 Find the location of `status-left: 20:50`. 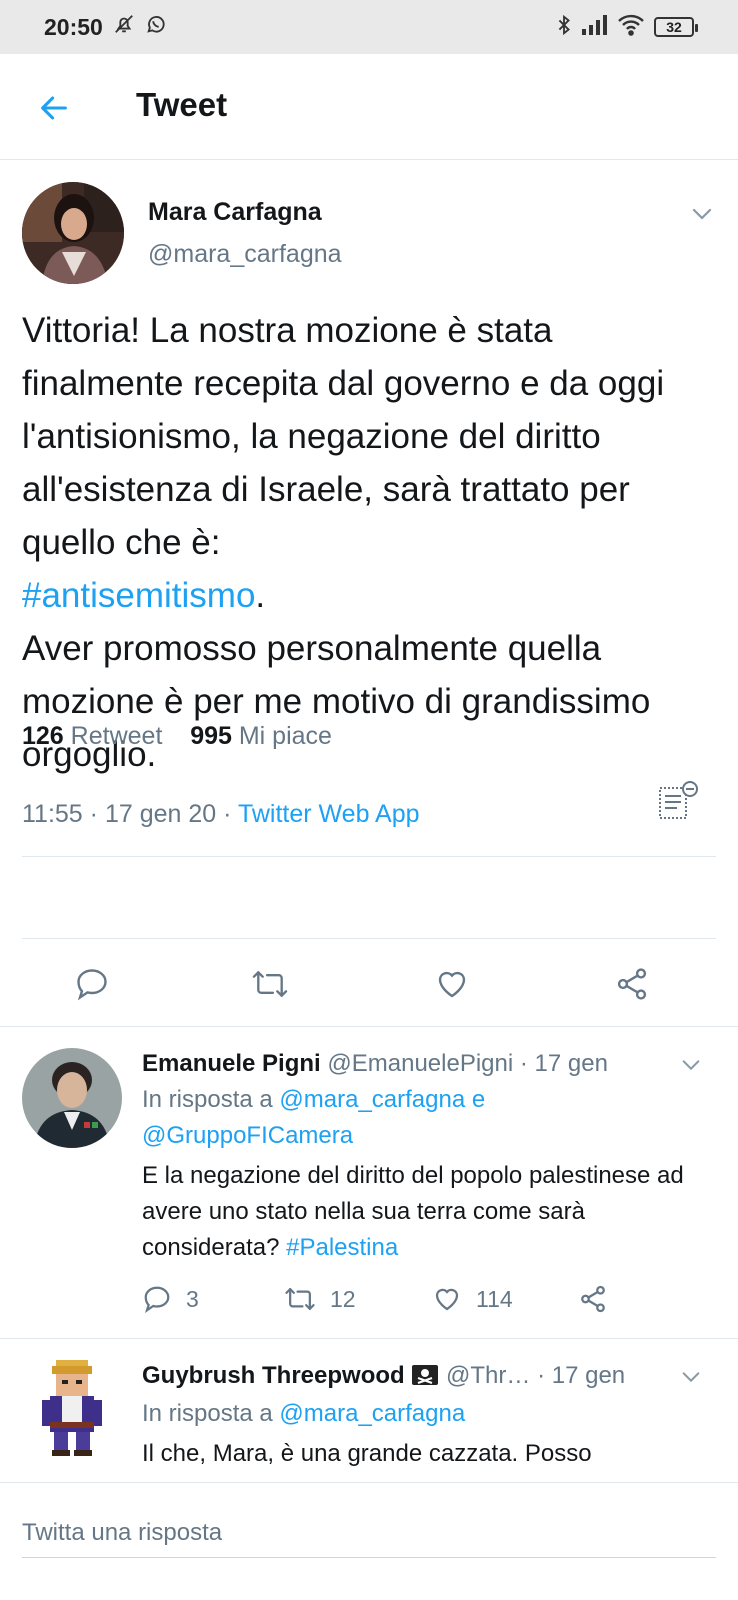

status-left: 20:50 is located at coordinates (105, 27).